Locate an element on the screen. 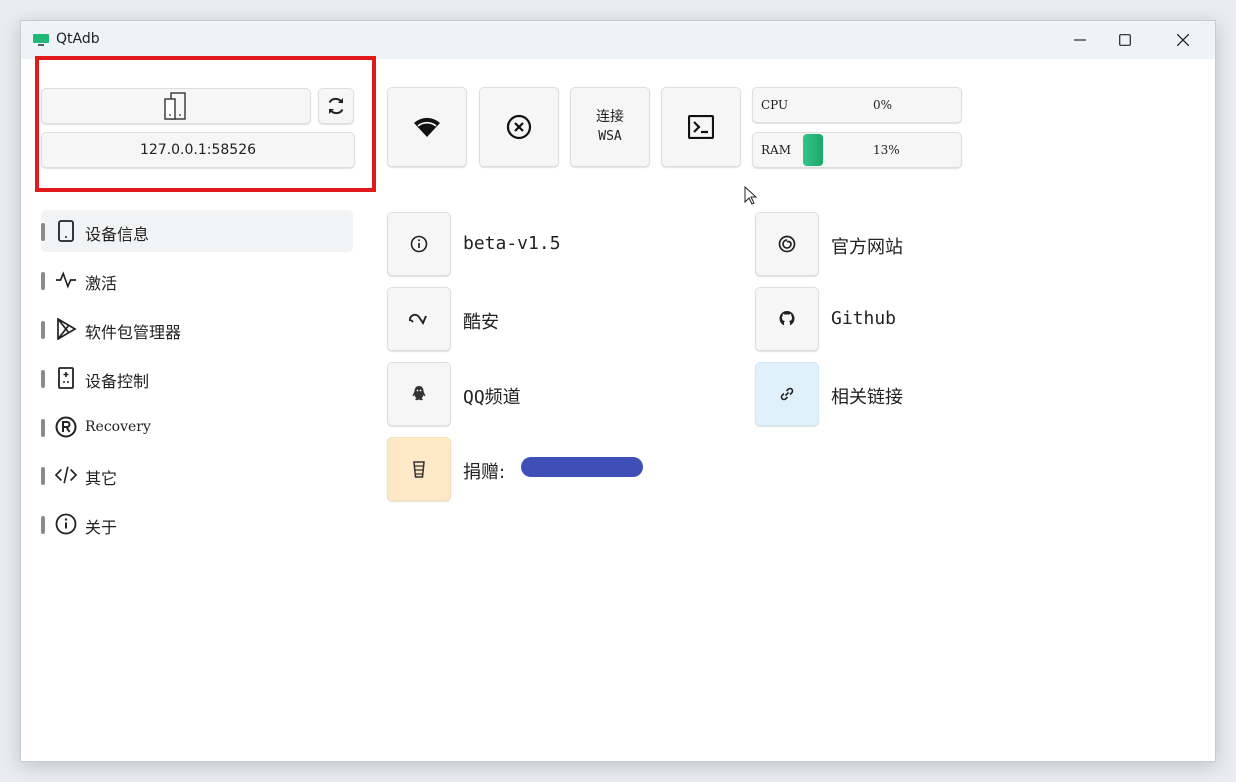  devices-icon is located at coordinates (175, 106).